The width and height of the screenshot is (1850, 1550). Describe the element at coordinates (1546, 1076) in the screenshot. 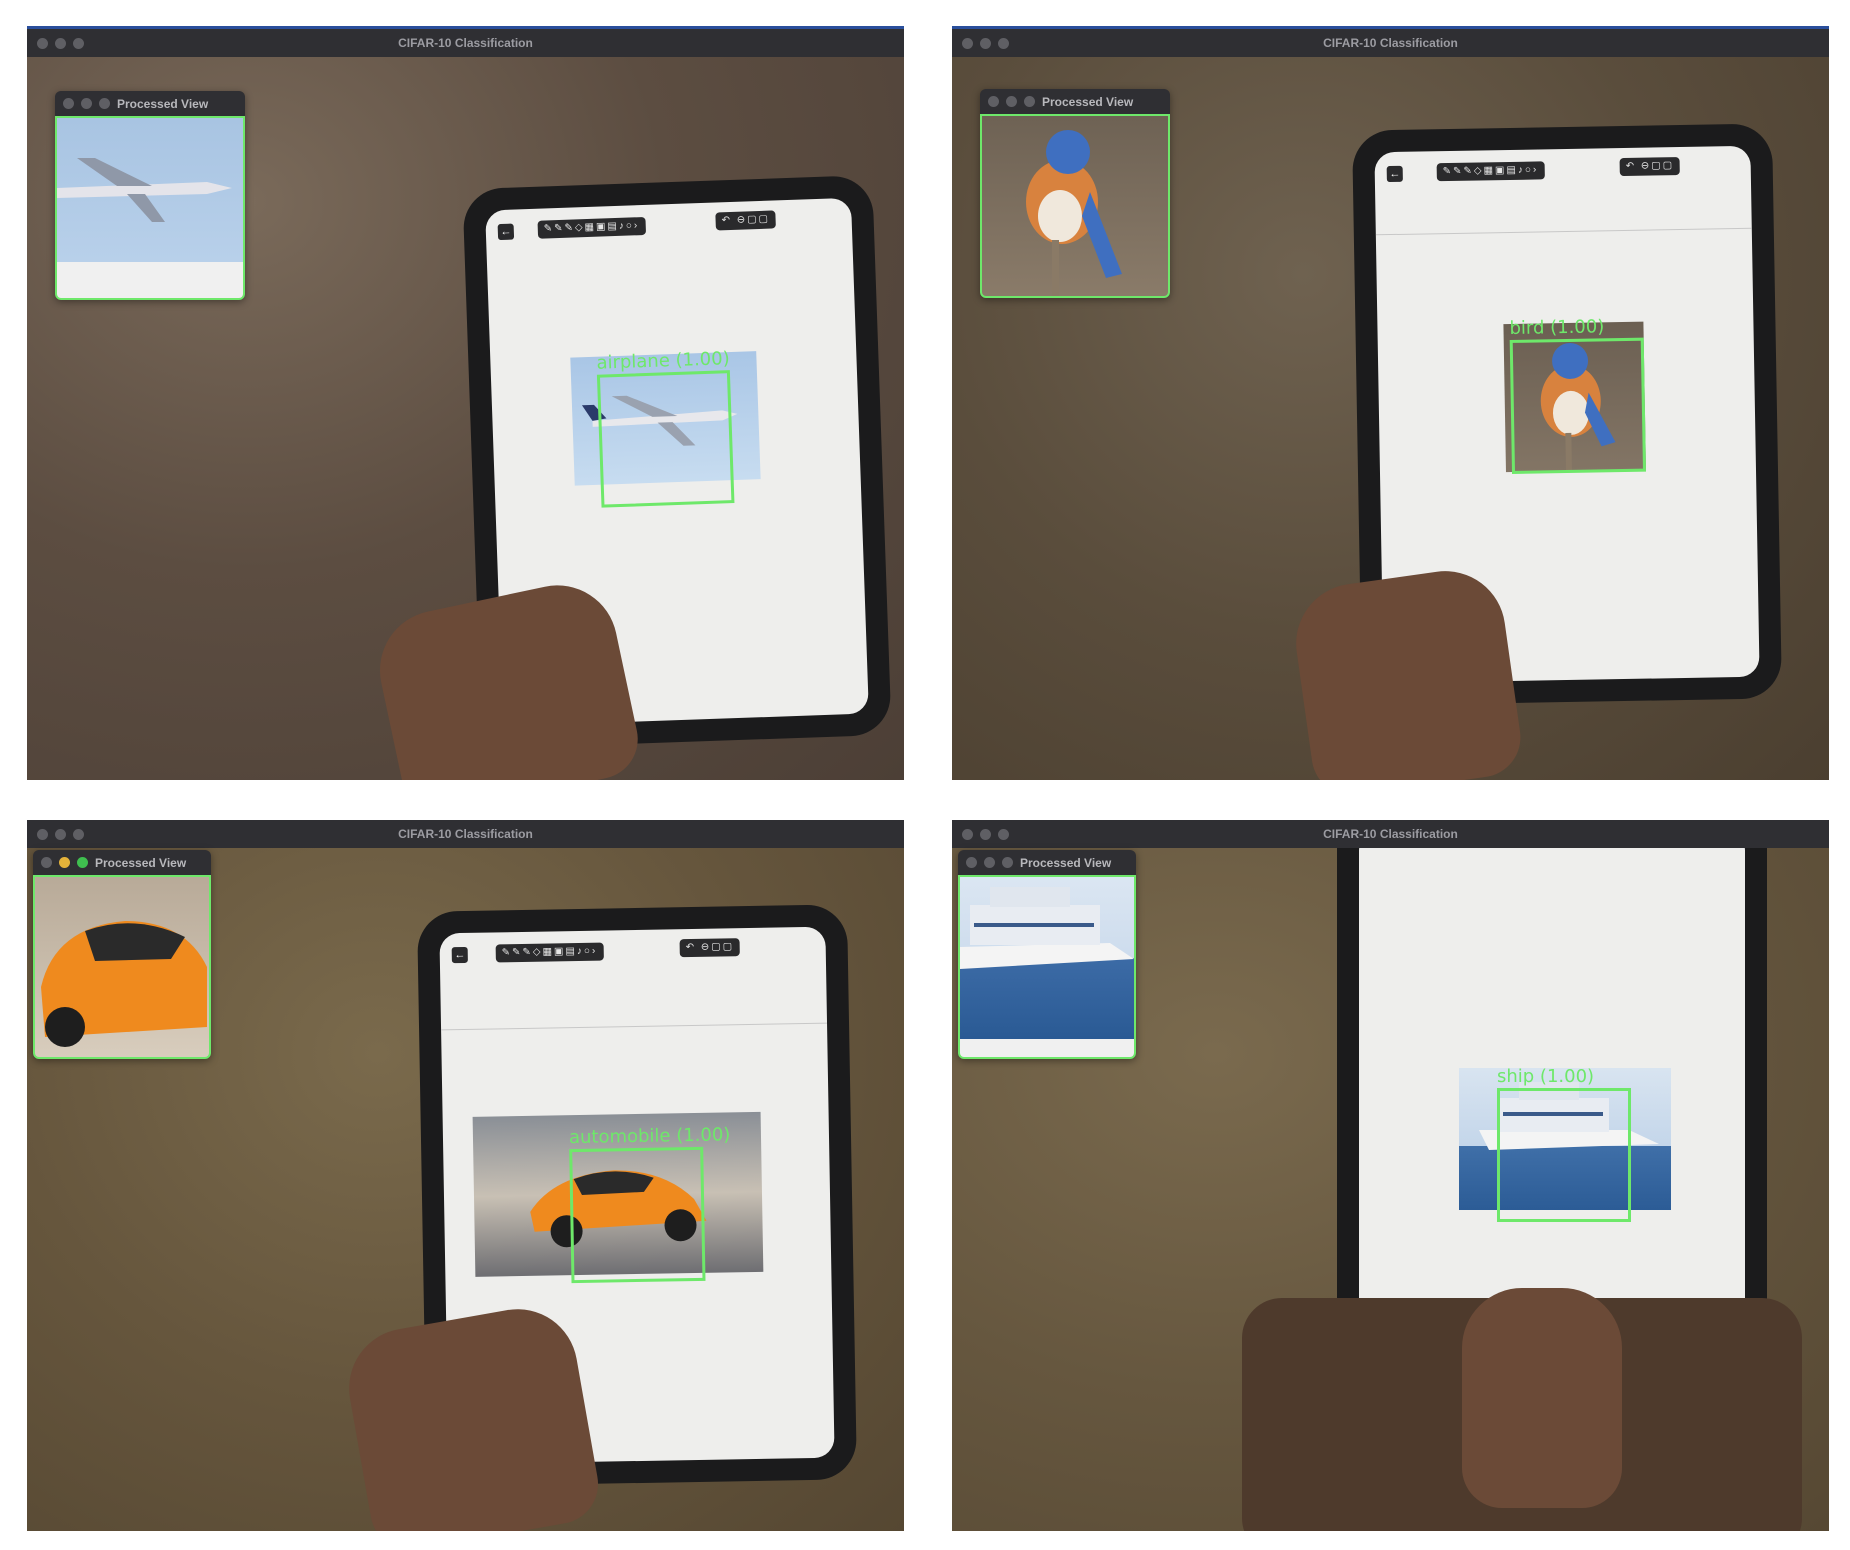

I see `prediction-label: ship (1.00)` at that location.